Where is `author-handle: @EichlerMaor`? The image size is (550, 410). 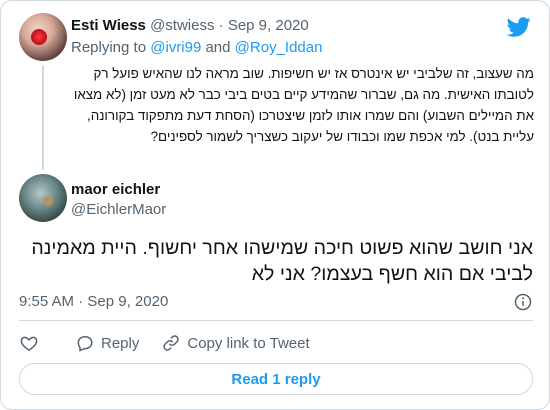 author-handle: @EichlerMaor is located at coordinates (118, 209).